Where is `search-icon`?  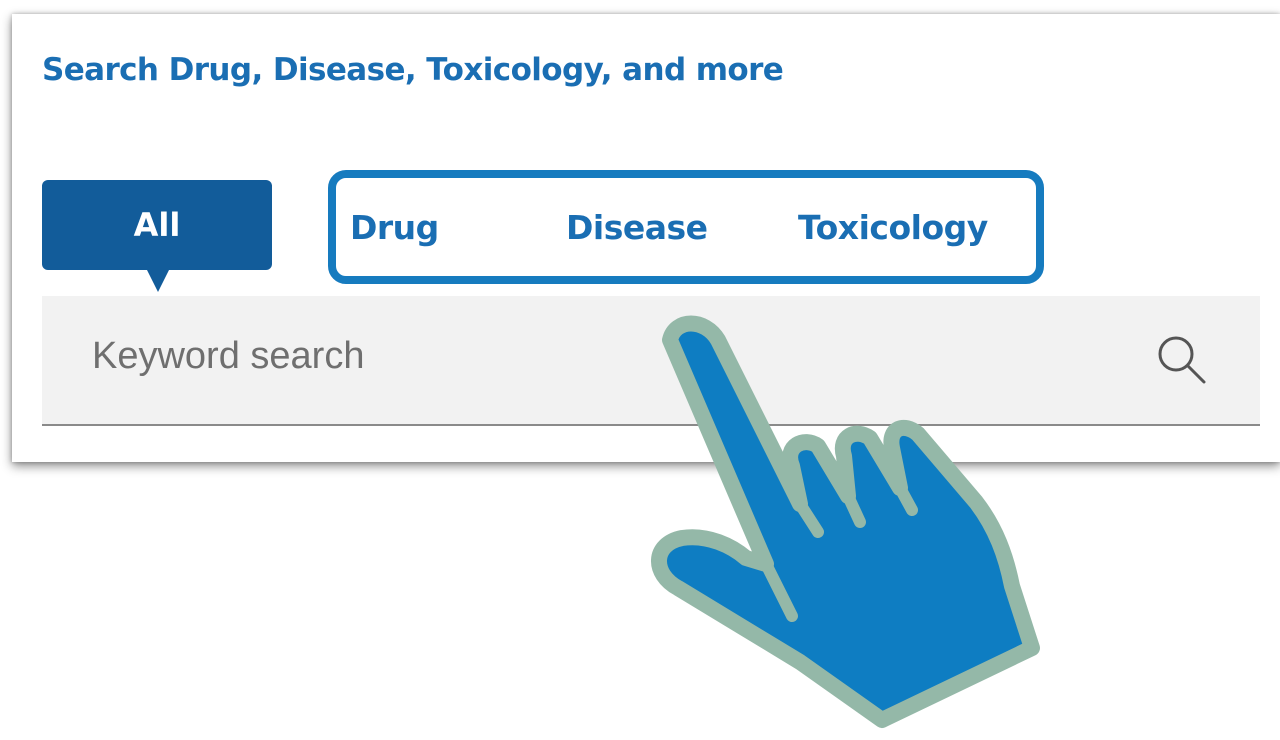
search-icon is located at coordinates (1182, 360).